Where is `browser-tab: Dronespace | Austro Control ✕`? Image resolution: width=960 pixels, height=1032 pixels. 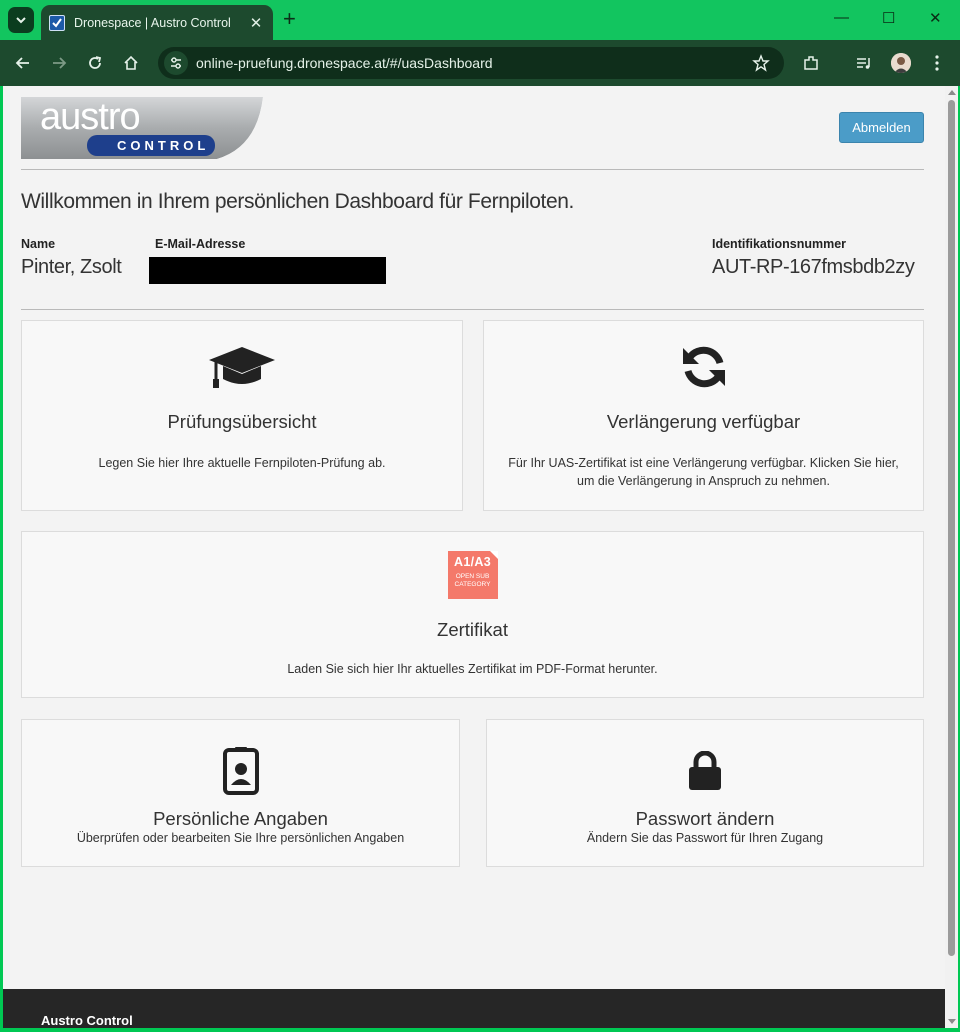 browser-tab: Dronespace | Austro Control ✕ is located at coordinates (157, 22).